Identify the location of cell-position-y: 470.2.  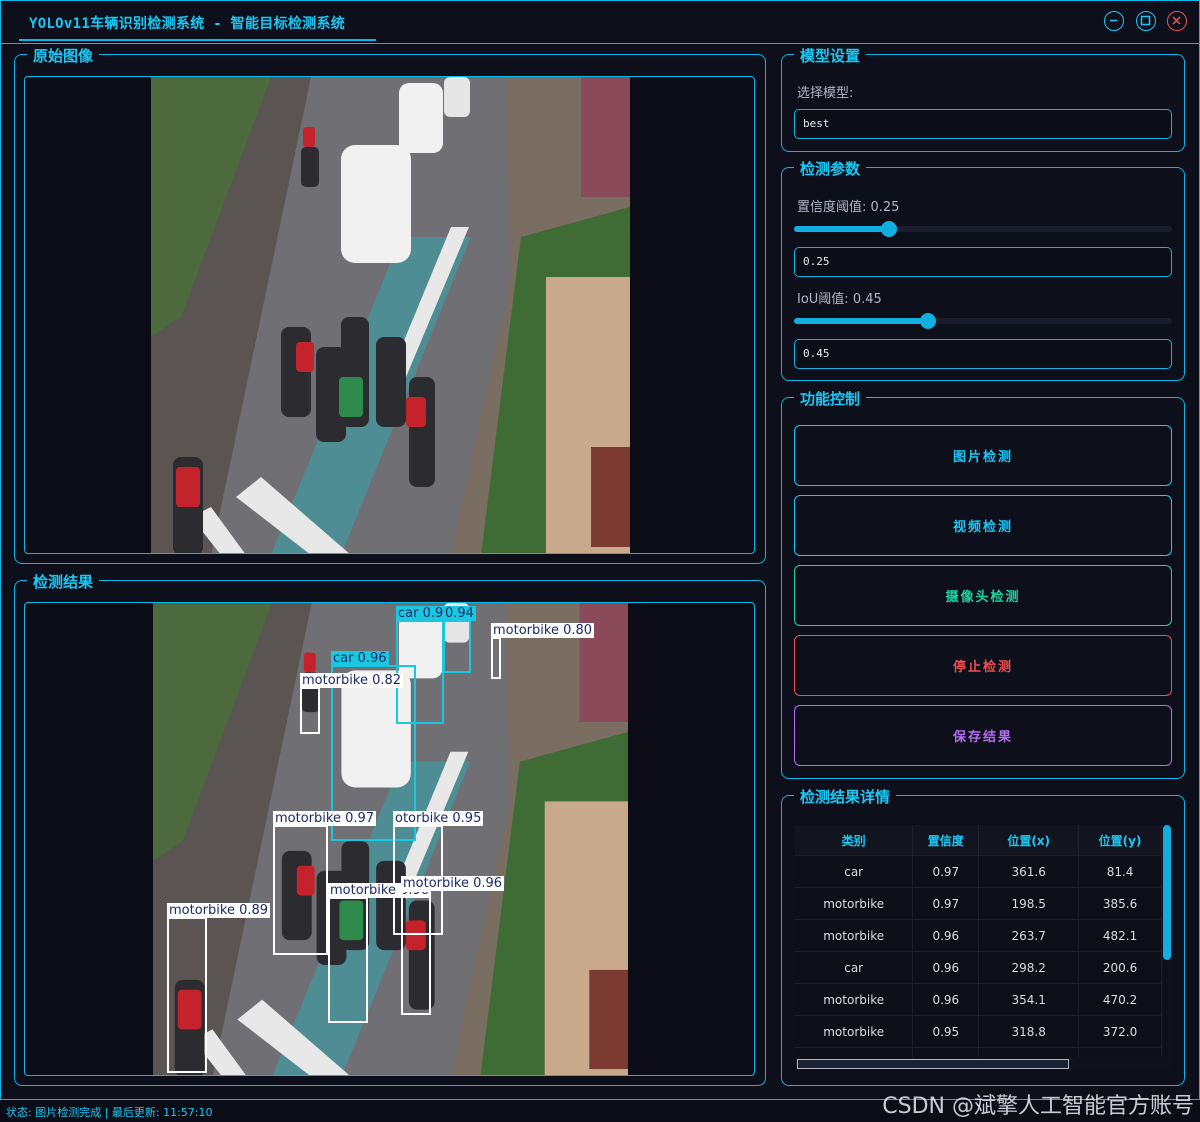
(1120, 999).